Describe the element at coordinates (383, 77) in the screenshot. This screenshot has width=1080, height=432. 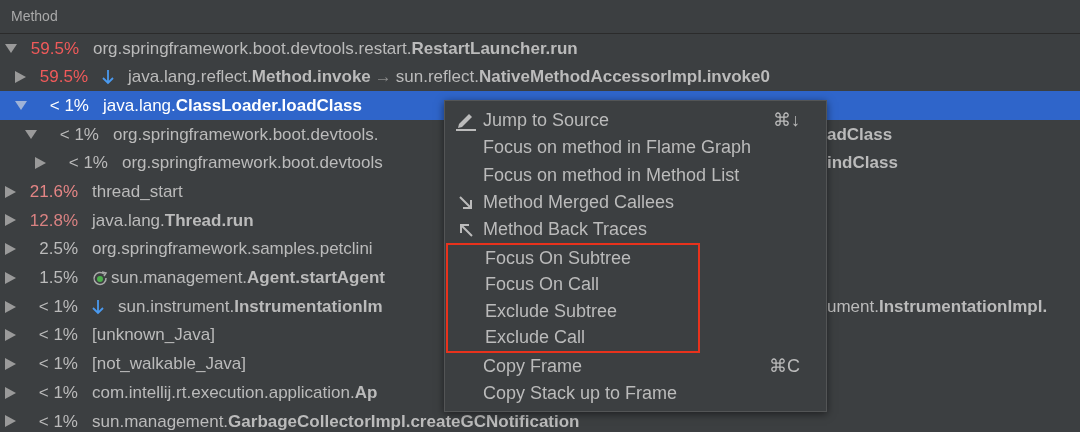
I see `arrow-text: →` at that location.